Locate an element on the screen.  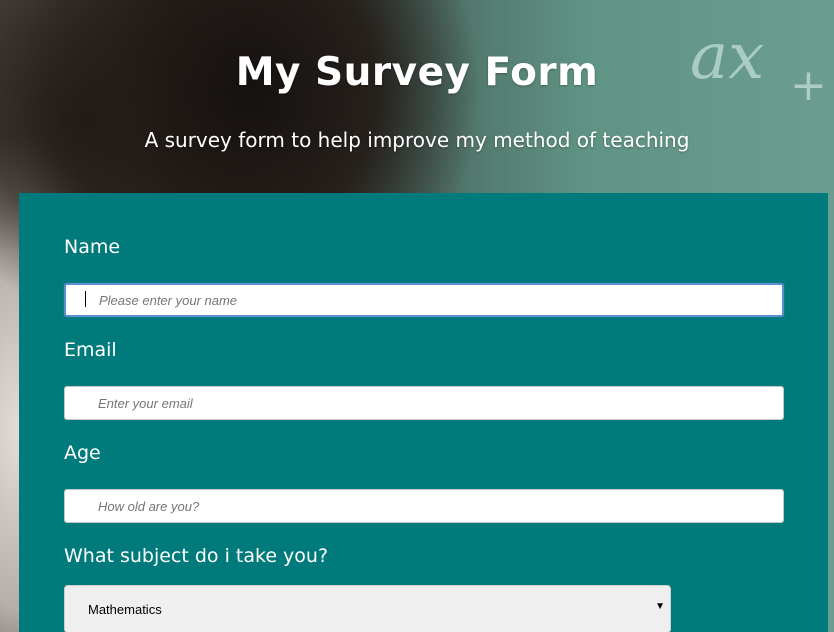
name-label: Name is located at coordinates (92, 247).